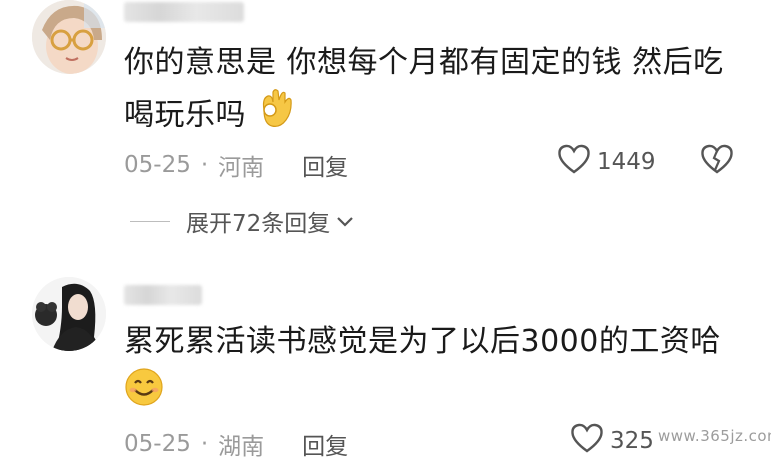 The width and height of the screenshot is (771, 461). I want to click on like-button: 325, so click(612, 441).